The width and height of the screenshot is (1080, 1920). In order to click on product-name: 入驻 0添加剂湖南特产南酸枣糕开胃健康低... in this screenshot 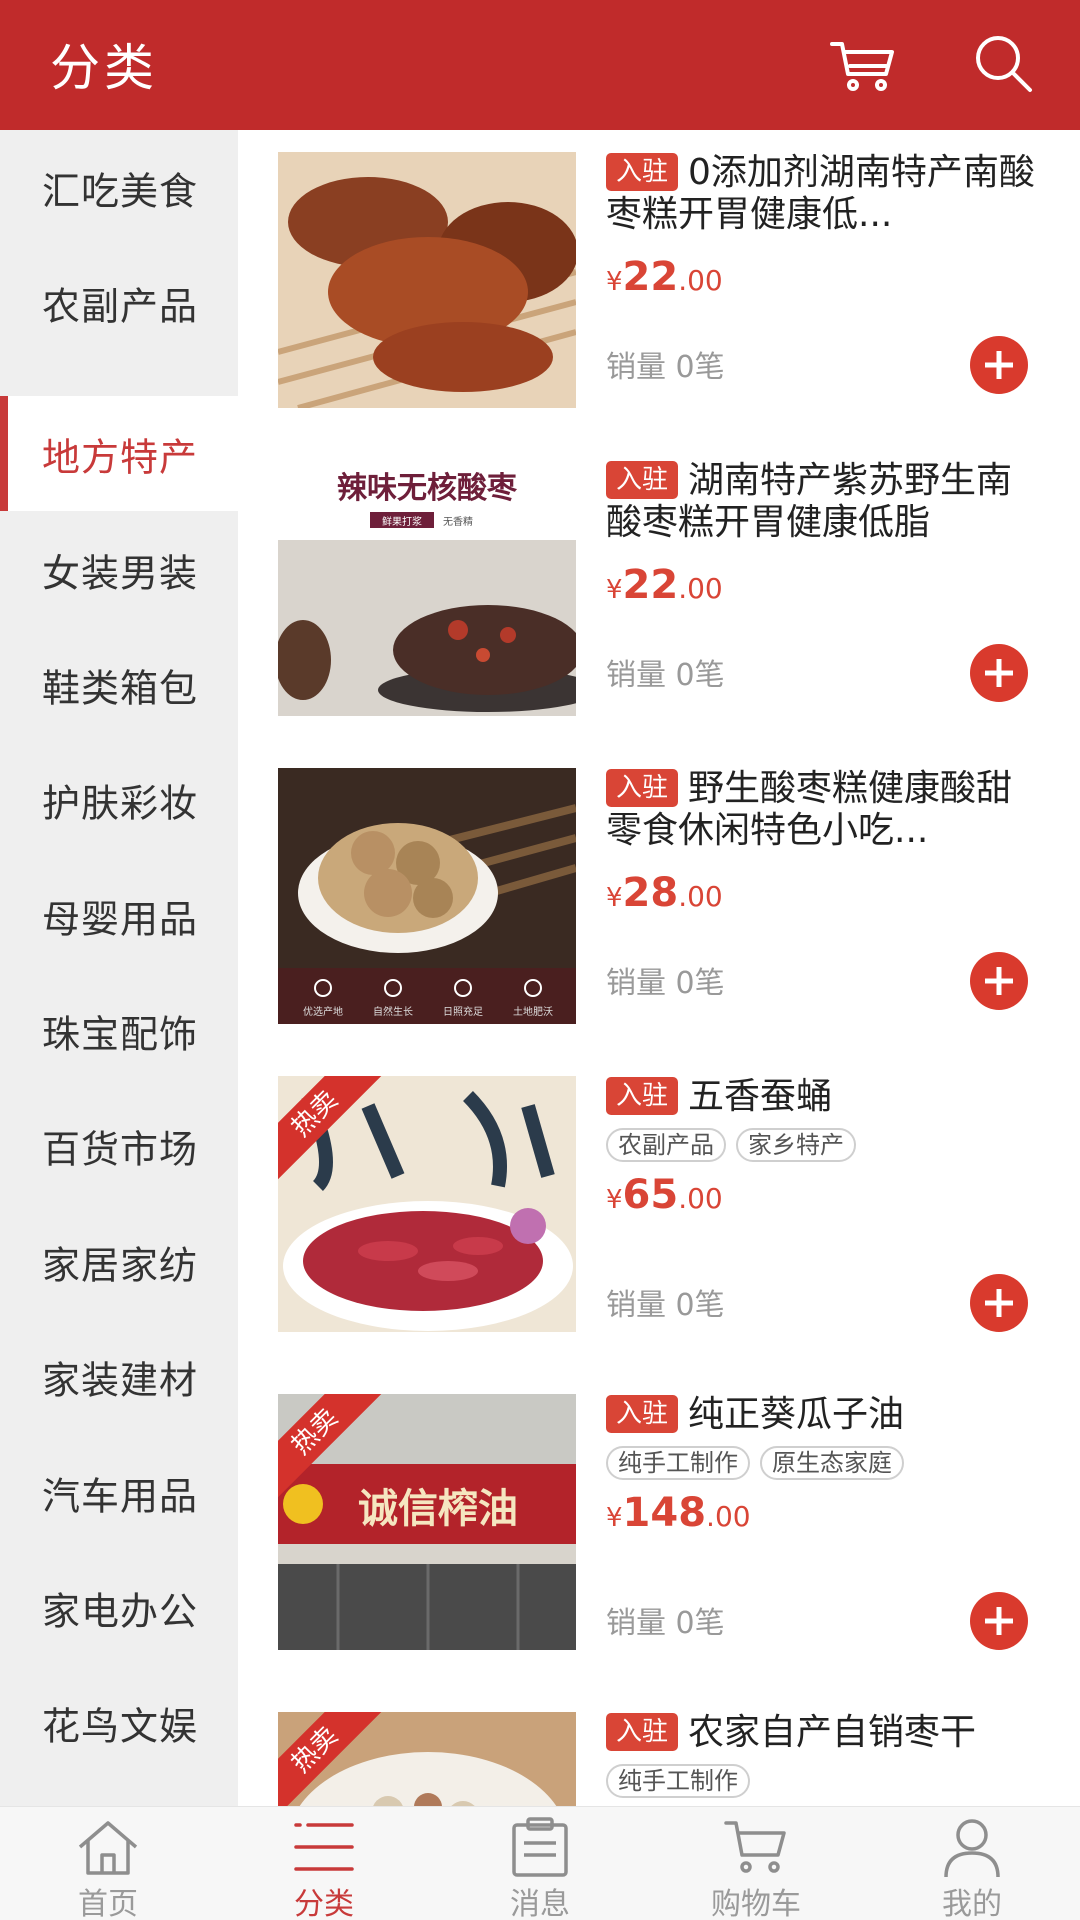, I will do `click(826, 194)`.